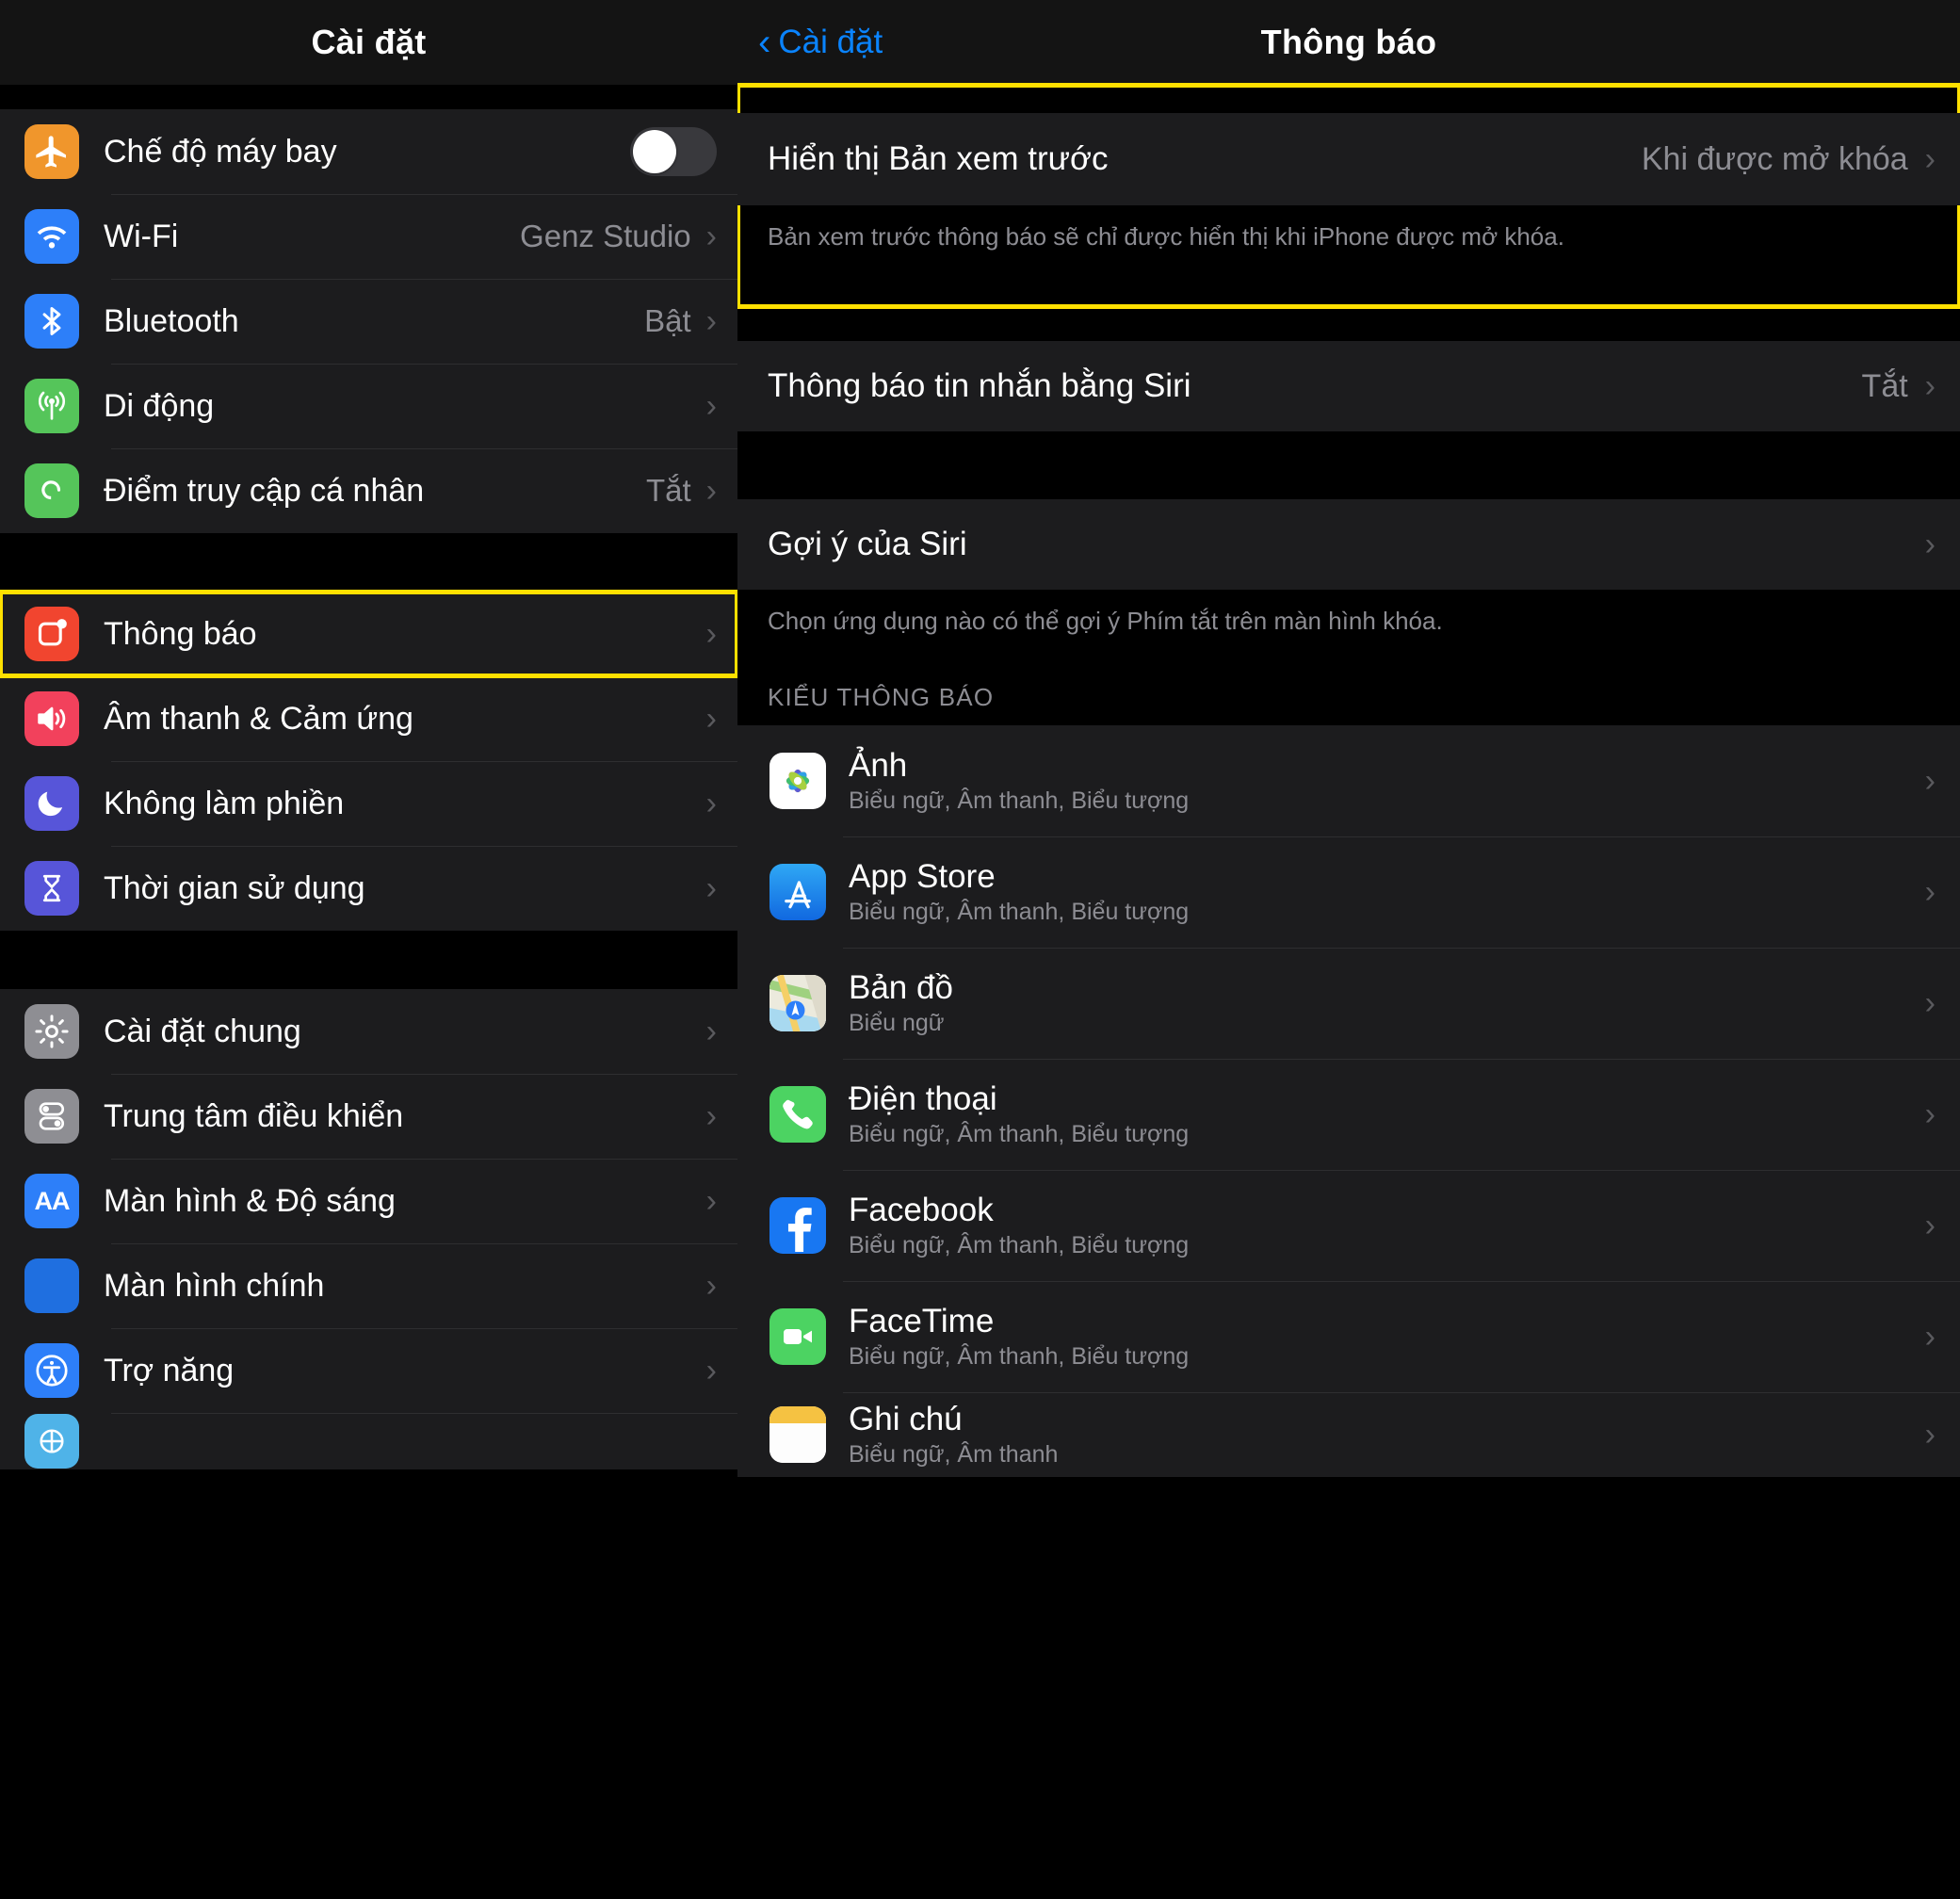  Describe the element at coordinates (368, 1286) in the screenshot. I see `sidebar-item-home-screen: Màn hình chính ›` at that location.